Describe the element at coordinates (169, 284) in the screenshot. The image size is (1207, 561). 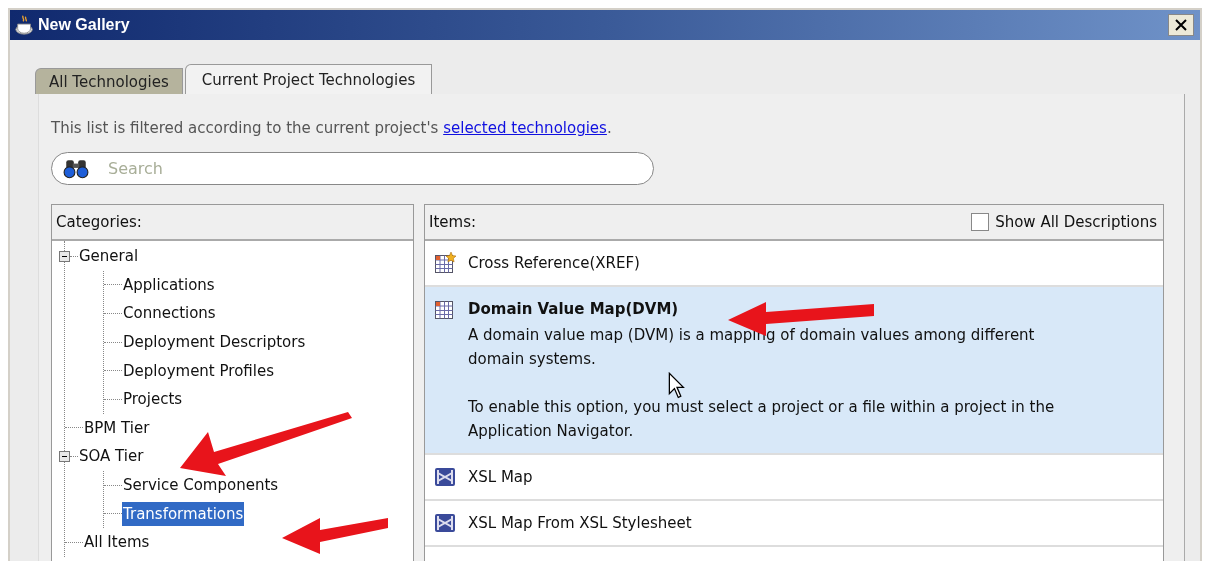
I see `tree-item: Applications` at that location.